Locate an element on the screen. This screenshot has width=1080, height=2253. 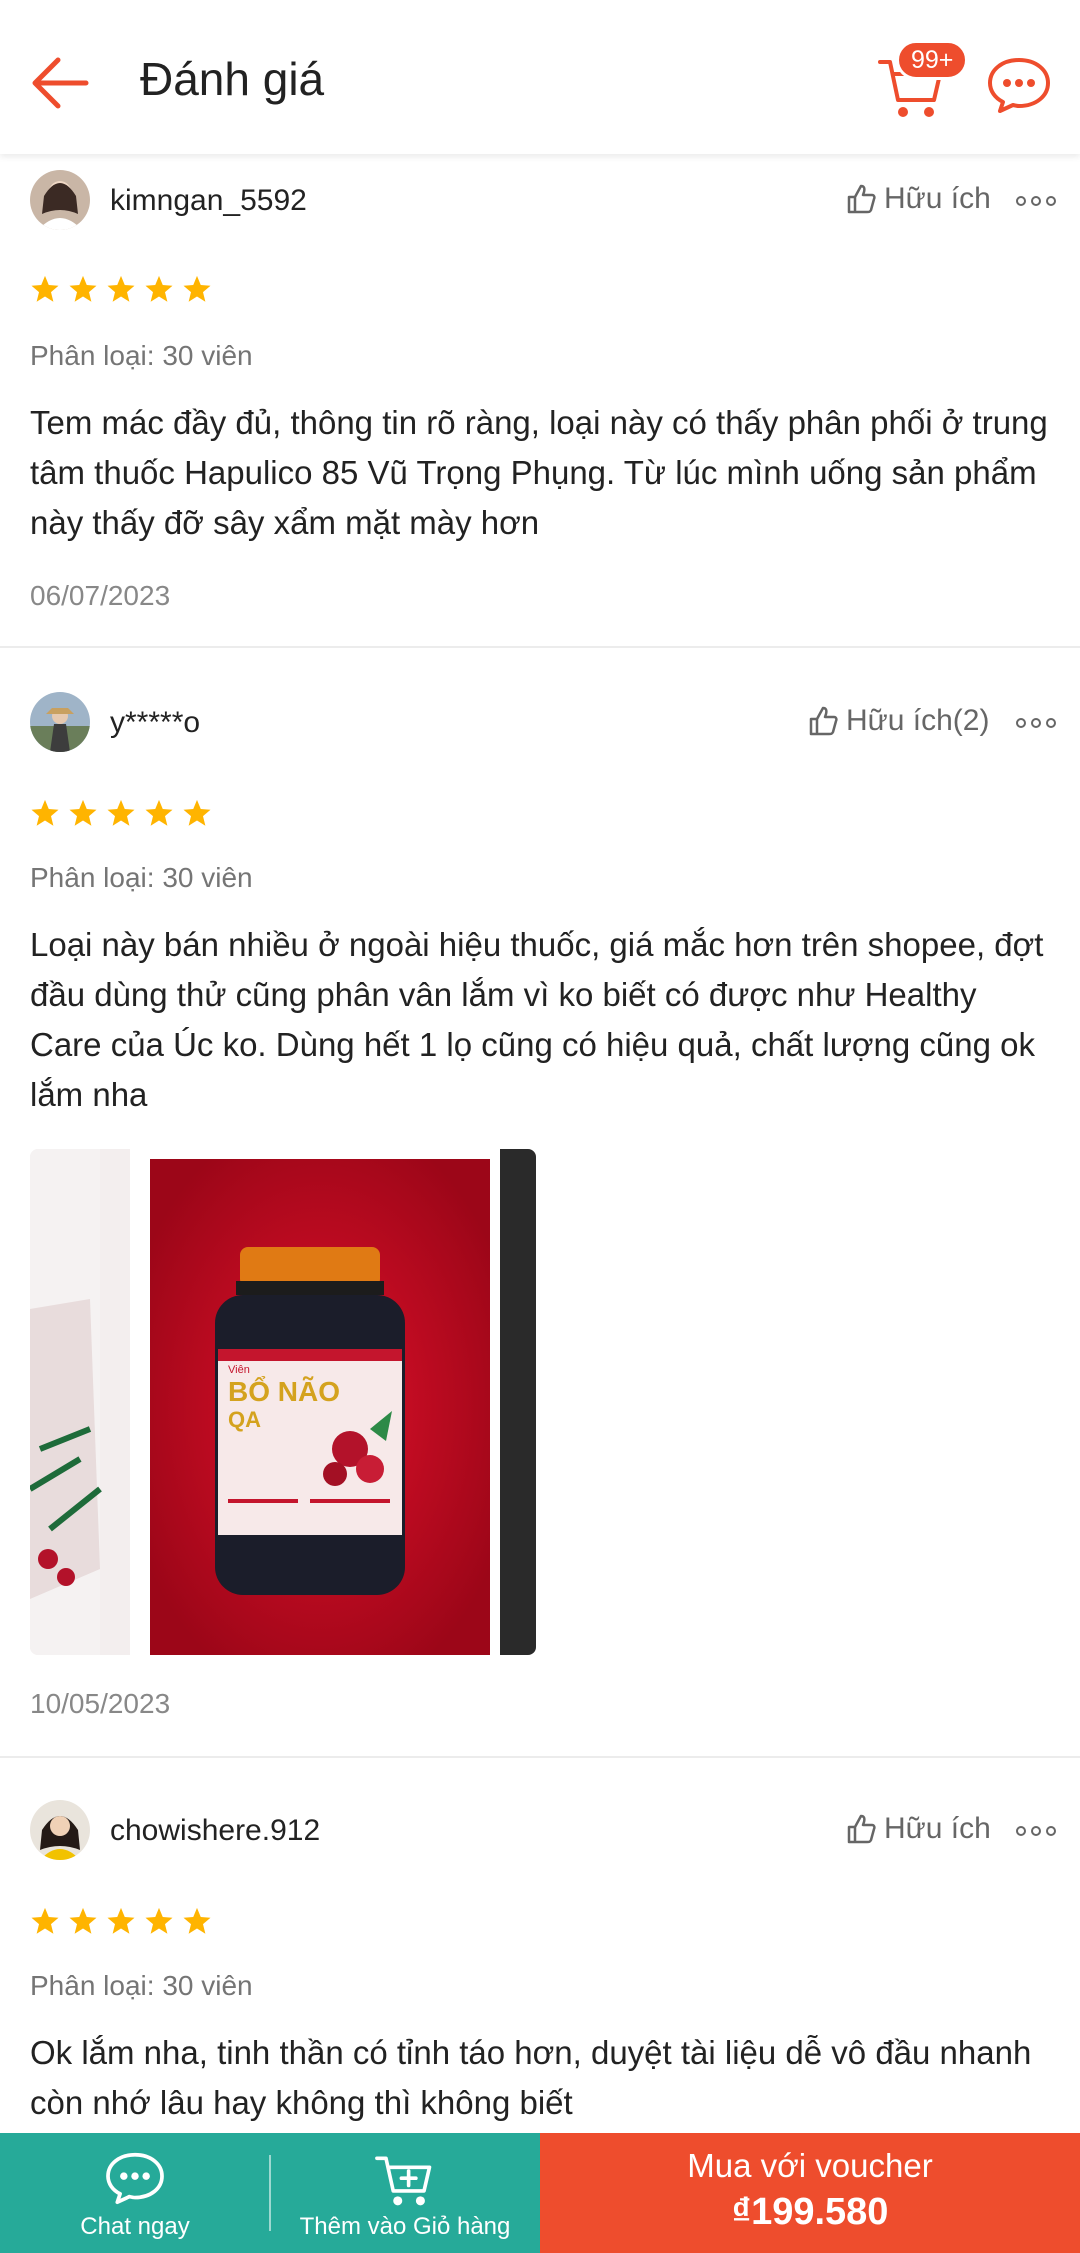
chat-button is located at coordinates (1019, 85).